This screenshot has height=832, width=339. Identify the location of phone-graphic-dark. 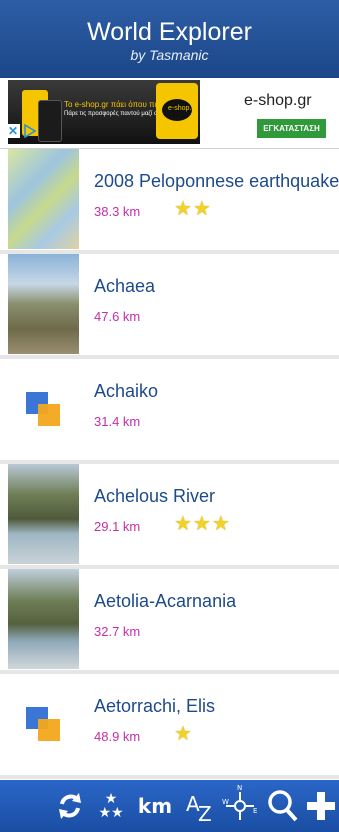
(50, 121).